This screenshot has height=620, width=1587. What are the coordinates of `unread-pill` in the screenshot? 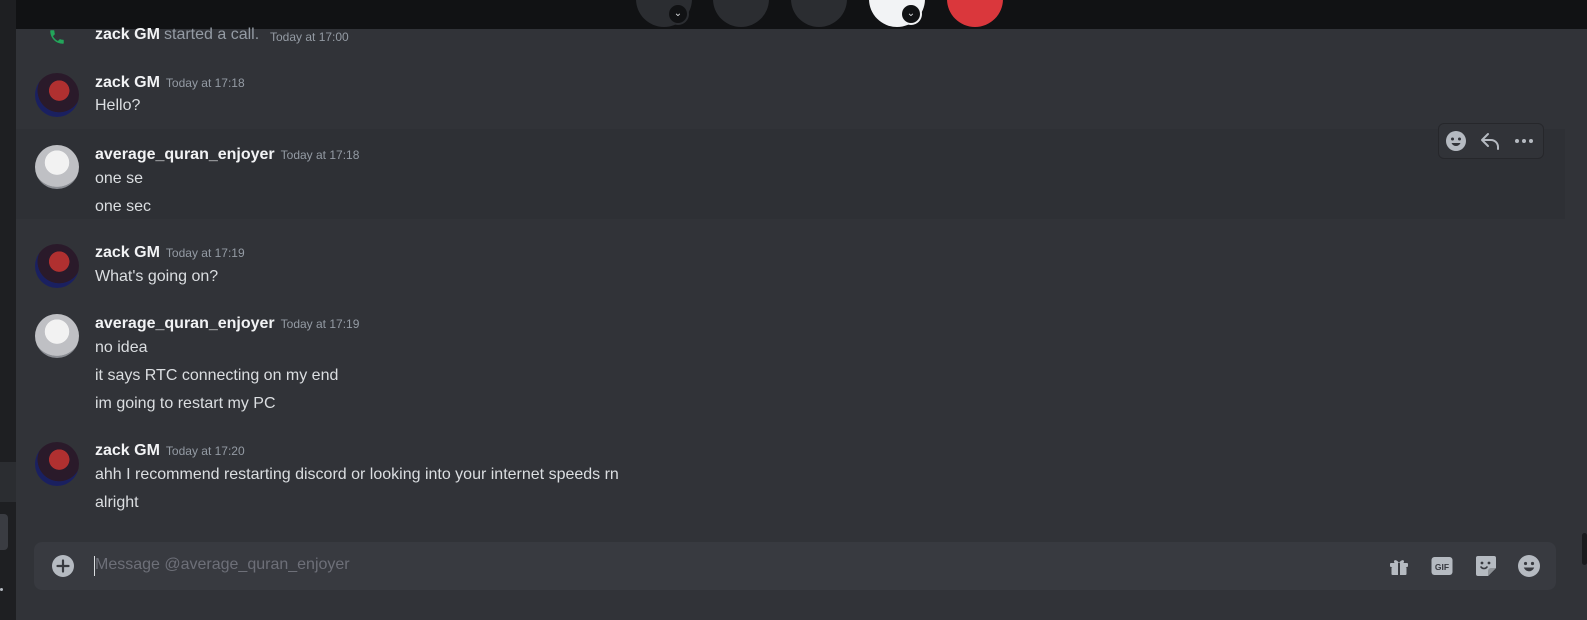 It's located at (1, 589).